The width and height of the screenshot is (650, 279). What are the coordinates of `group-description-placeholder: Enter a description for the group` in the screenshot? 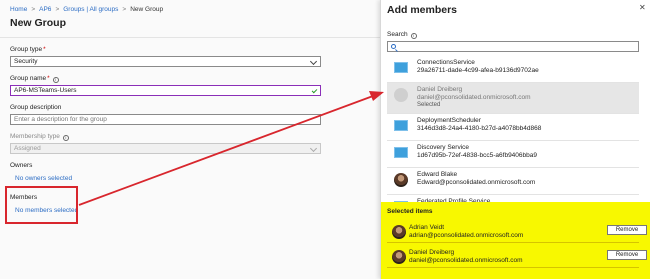 It's located at (60, 119).